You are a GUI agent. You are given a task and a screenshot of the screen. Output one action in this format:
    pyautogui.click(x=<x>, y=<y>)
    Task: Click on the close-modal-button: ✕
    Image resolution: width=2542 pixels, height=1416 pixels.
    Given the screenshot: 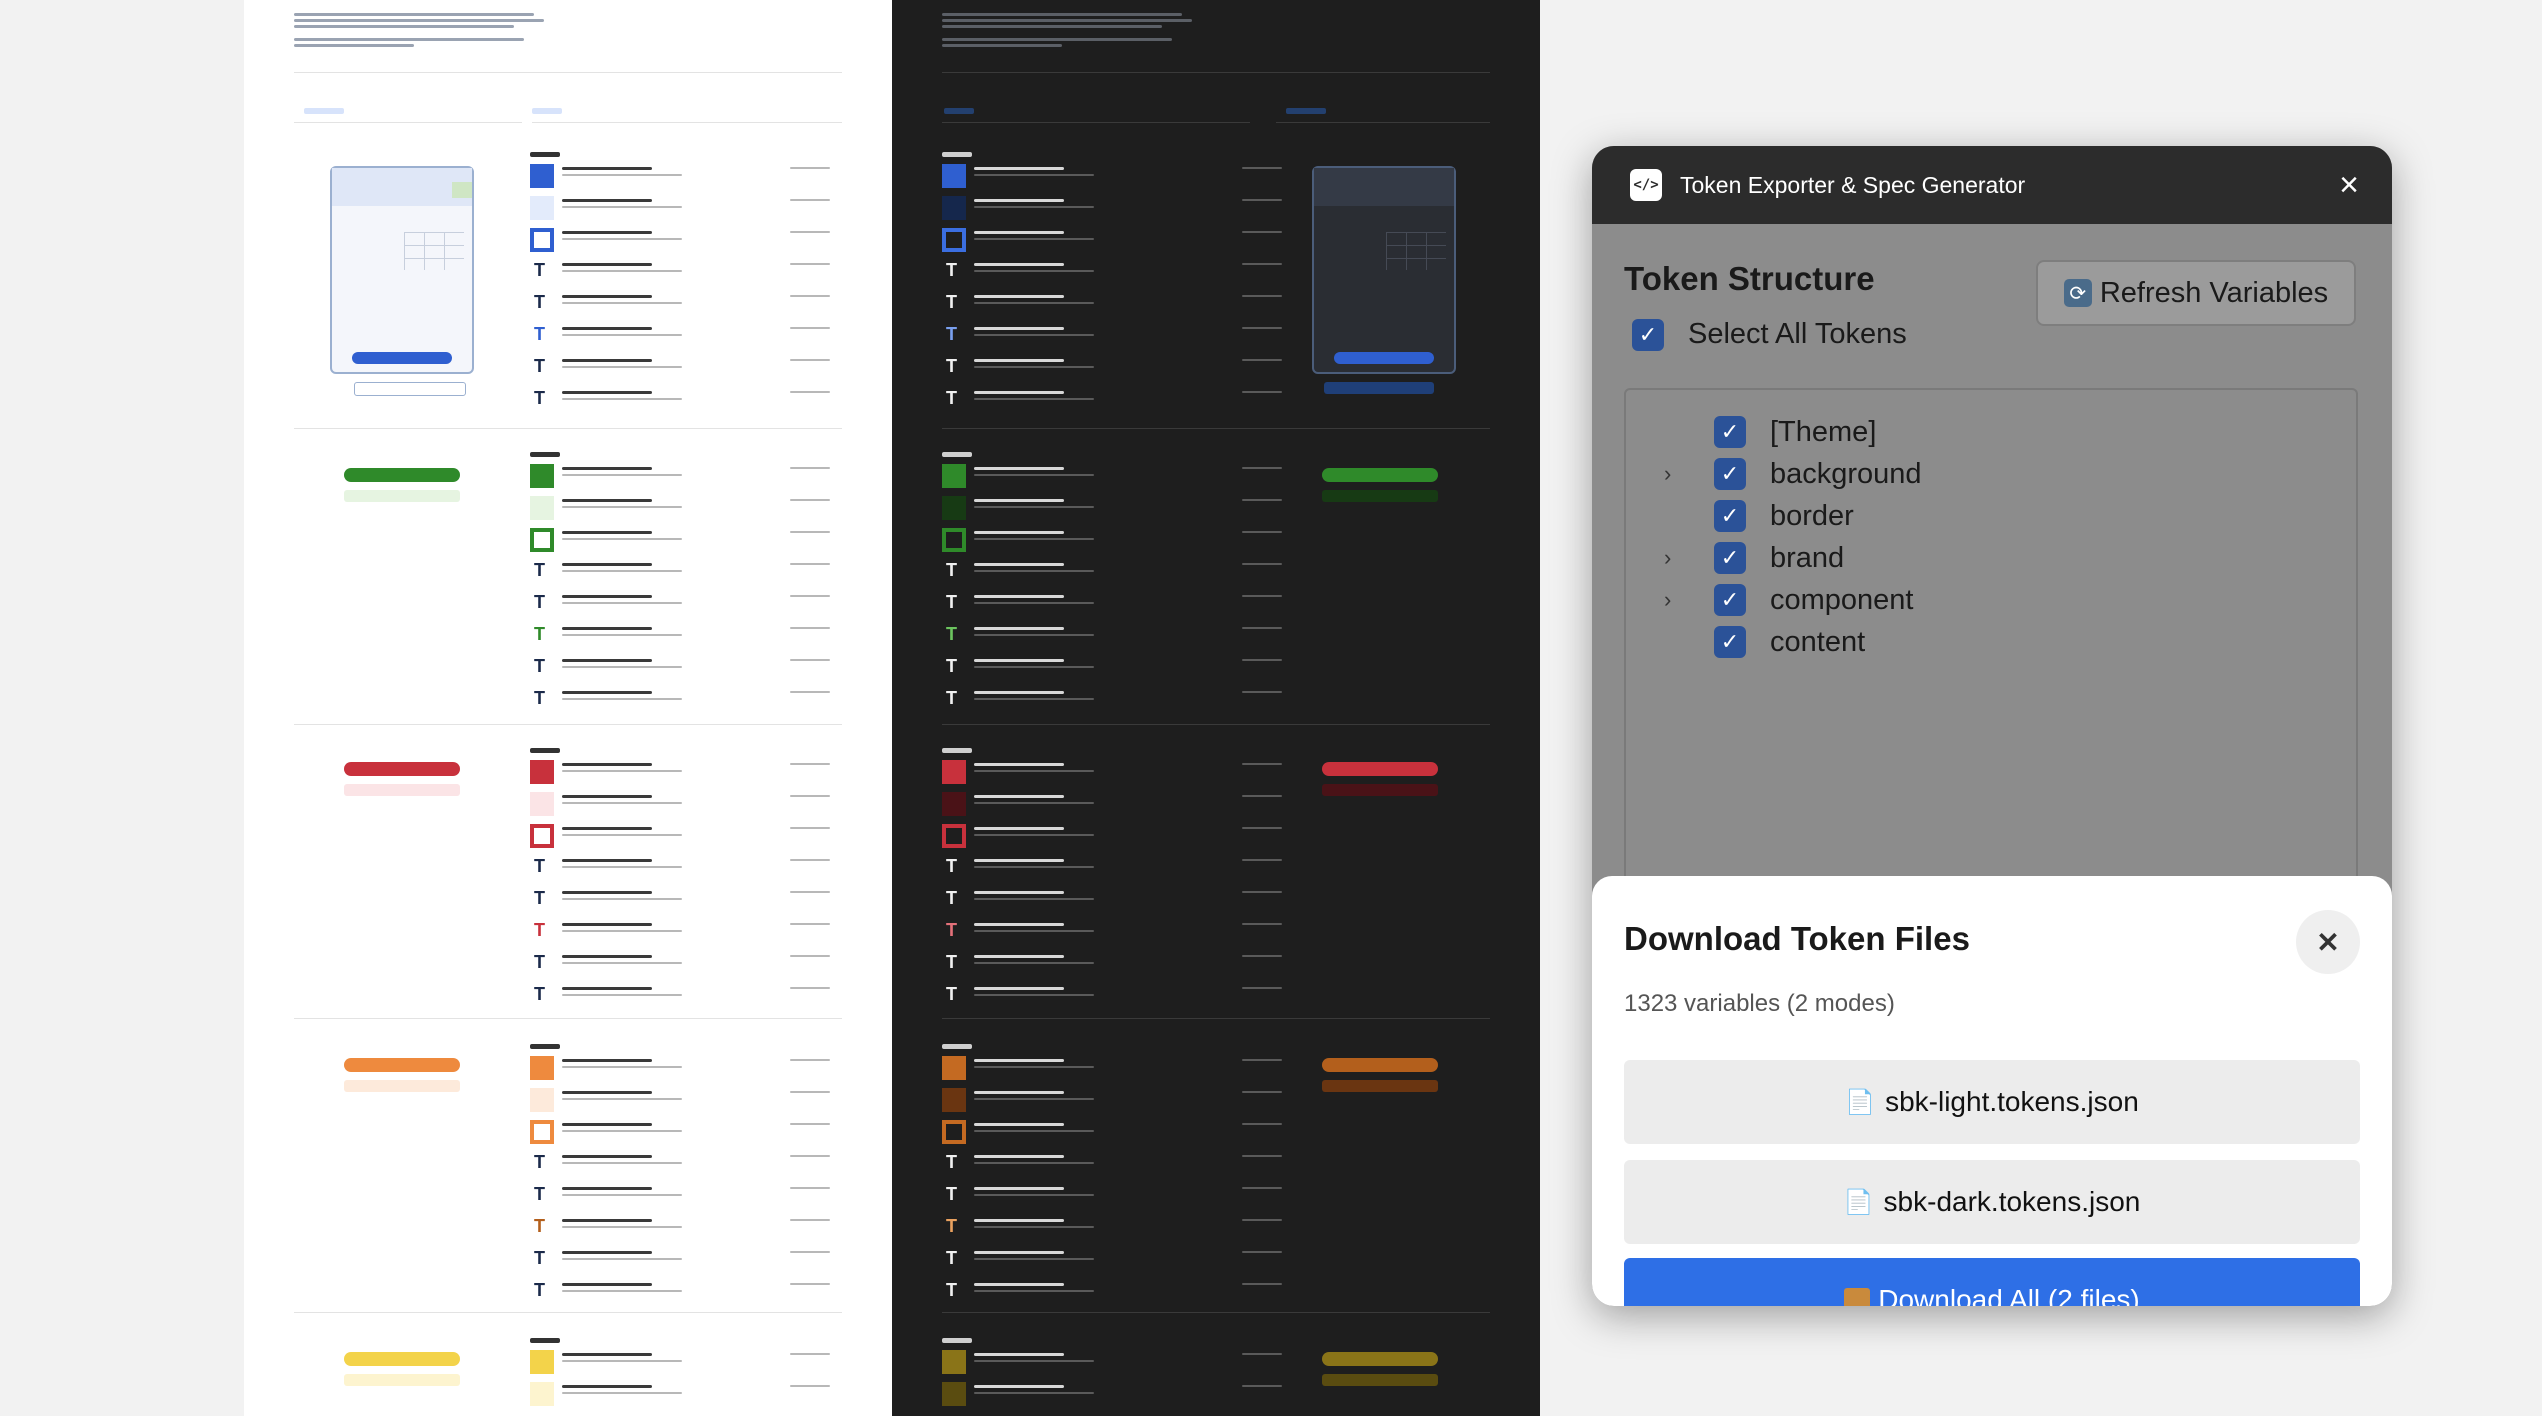 What is the action you would take?
    pyautogui.click(x=2328, y=942)
    